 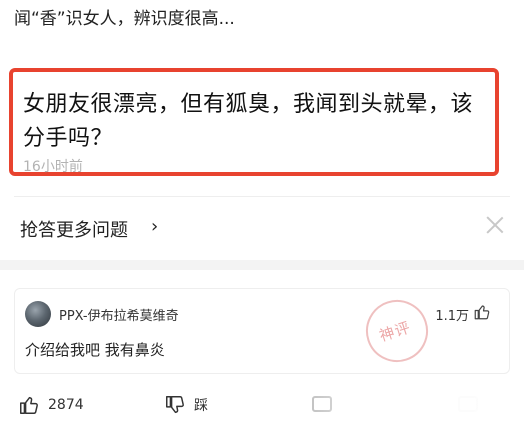 I want to click on question-timestamp: 16小时前, so click(x=53, y=167).